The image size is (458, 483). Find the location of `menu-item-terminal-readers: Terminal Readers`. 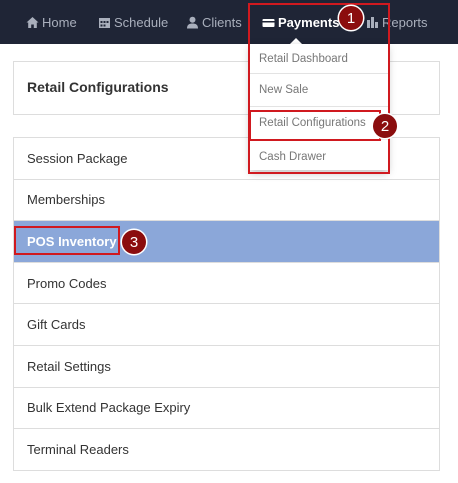

menu-item-terminal-readers: Terminal Readers is located at coordinates (226, 450).